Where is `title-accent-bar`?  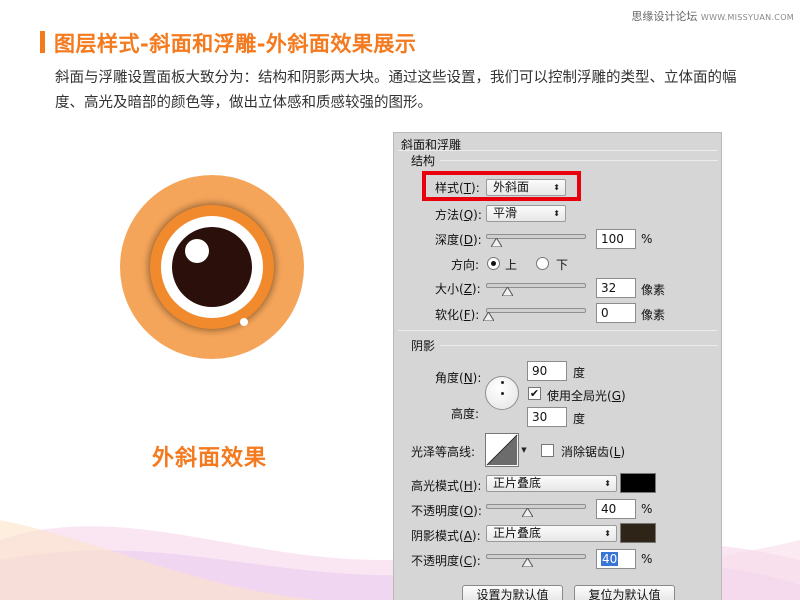 title-accent-bar is located at coordinates (42, 42).